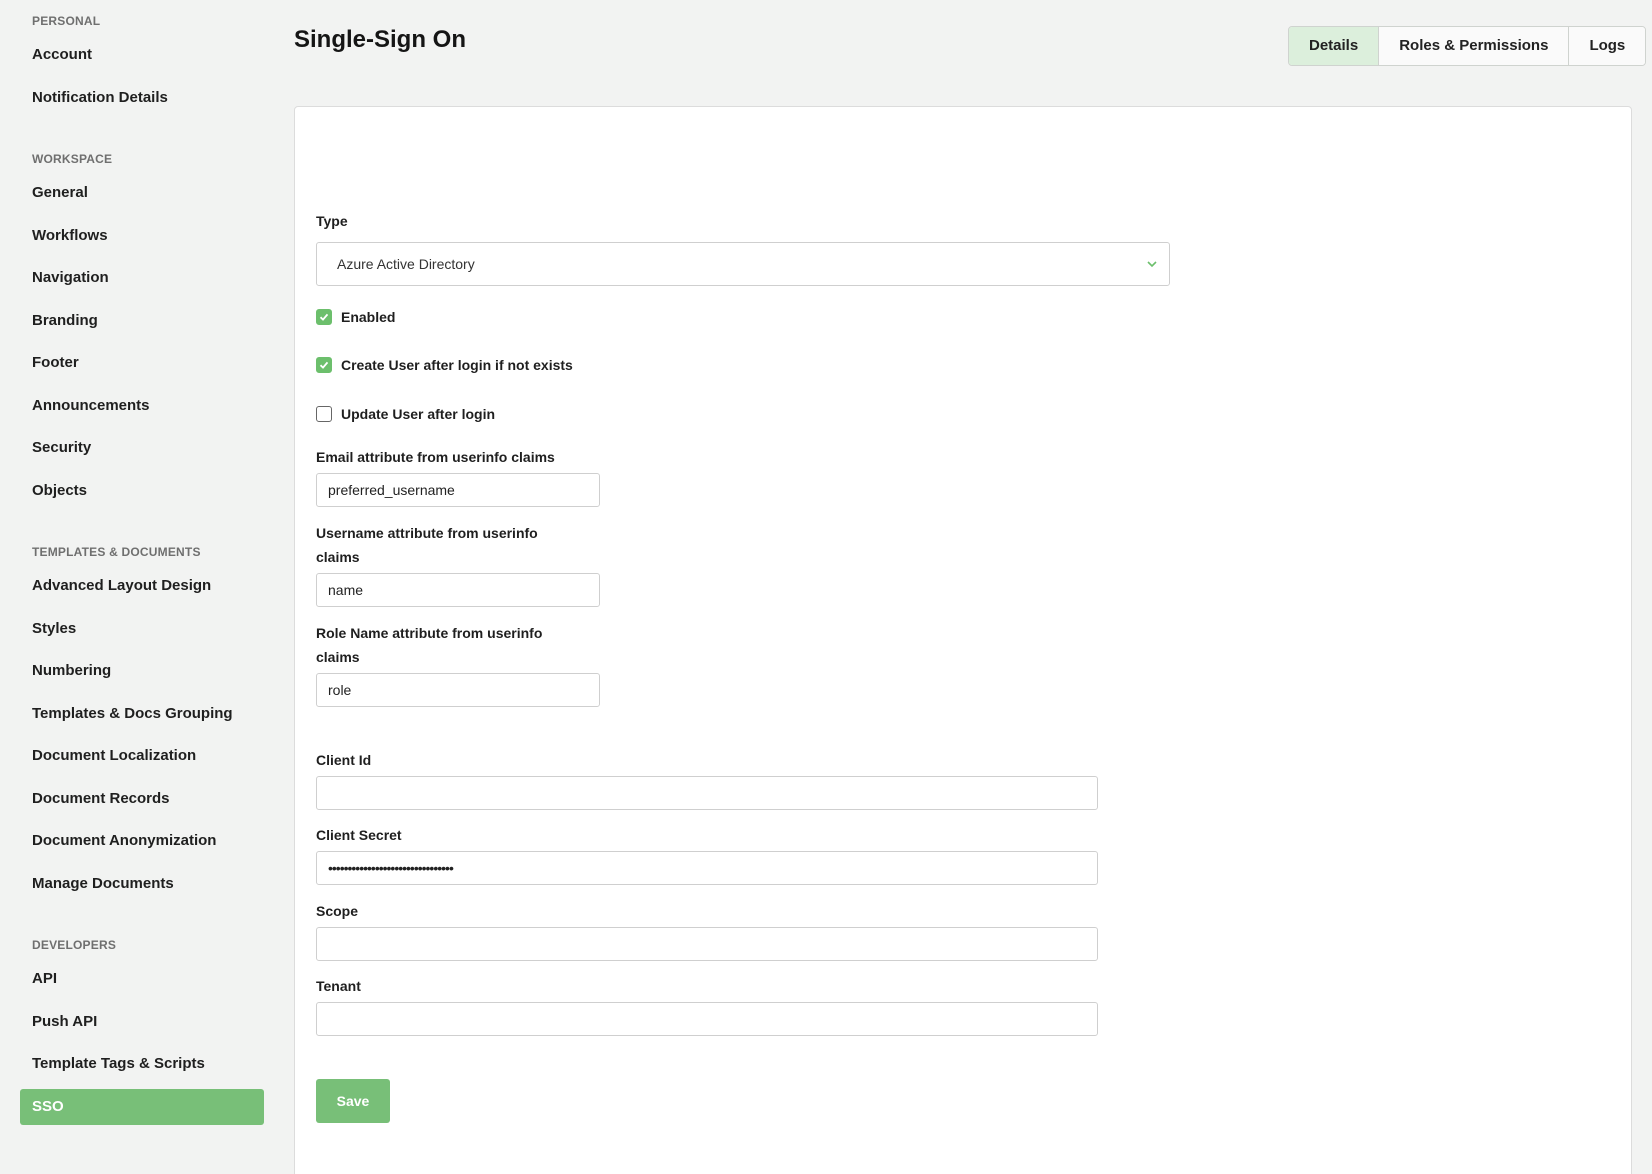 The width and height of the screenshot is (1652, 1174). I want to click on sidebar-item-navigation: Navigation, so click(142, 278).